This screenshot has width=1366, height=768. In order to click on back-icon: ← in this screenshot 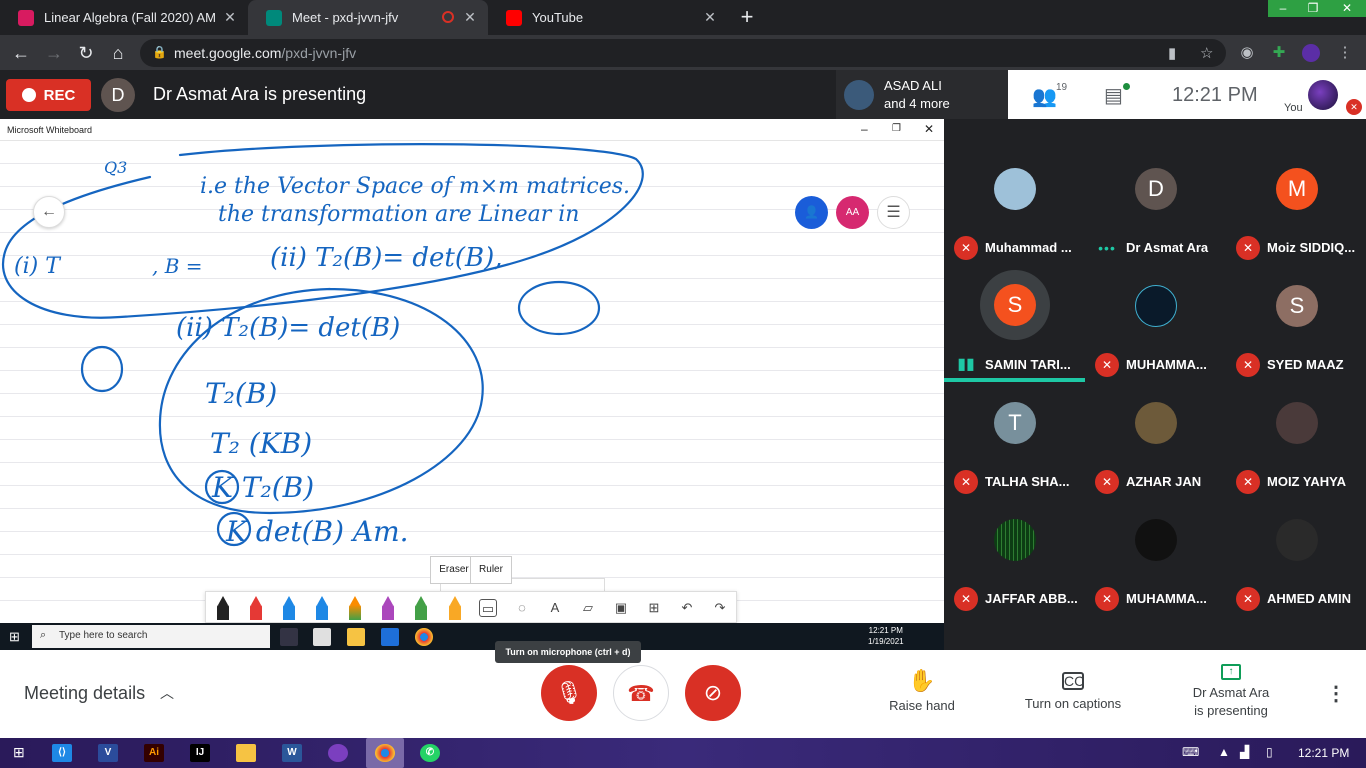, I will do `click(21, 53)`.